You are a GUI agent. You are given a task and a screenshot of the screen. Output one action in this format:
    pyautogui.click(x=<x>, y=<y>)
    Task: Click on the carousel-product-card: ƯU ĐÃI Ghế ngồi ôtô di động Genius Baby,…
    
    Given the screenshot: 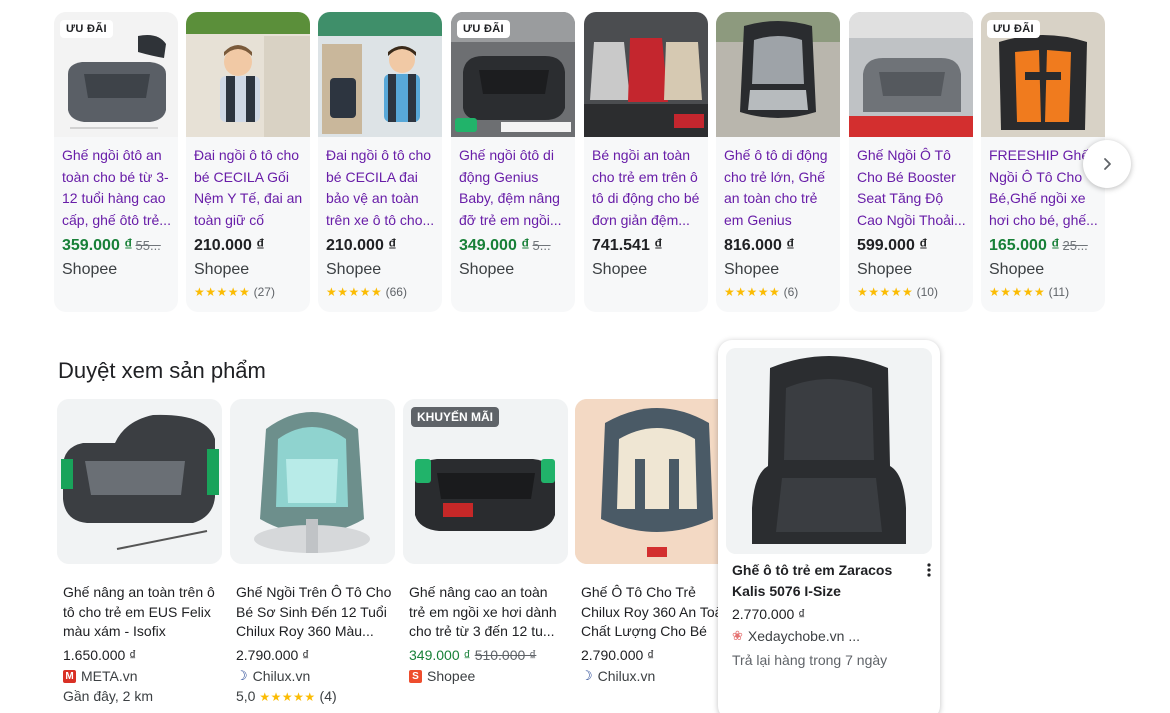 What is the action you would take?
    pyautogui.click(x=513, y=162)
    